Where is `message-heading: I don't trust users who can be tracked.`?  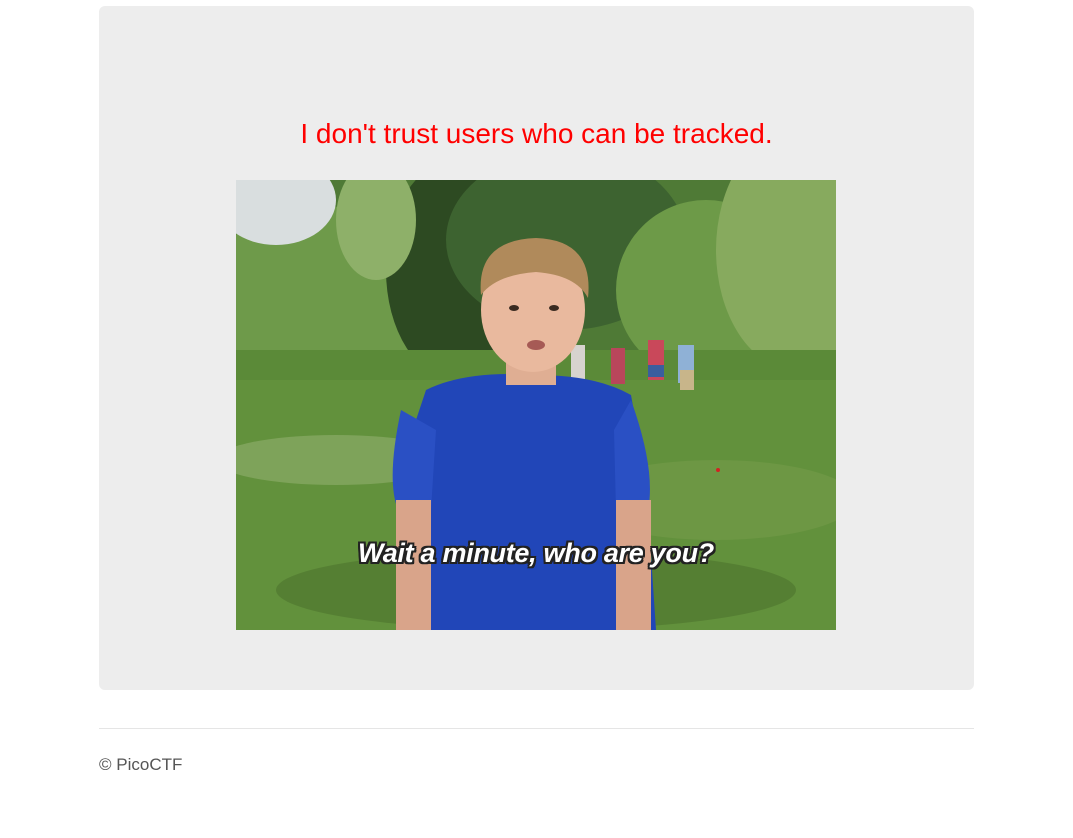 message-heading: I don't trust users who can be tracked. is located at coordinates (536, 133).